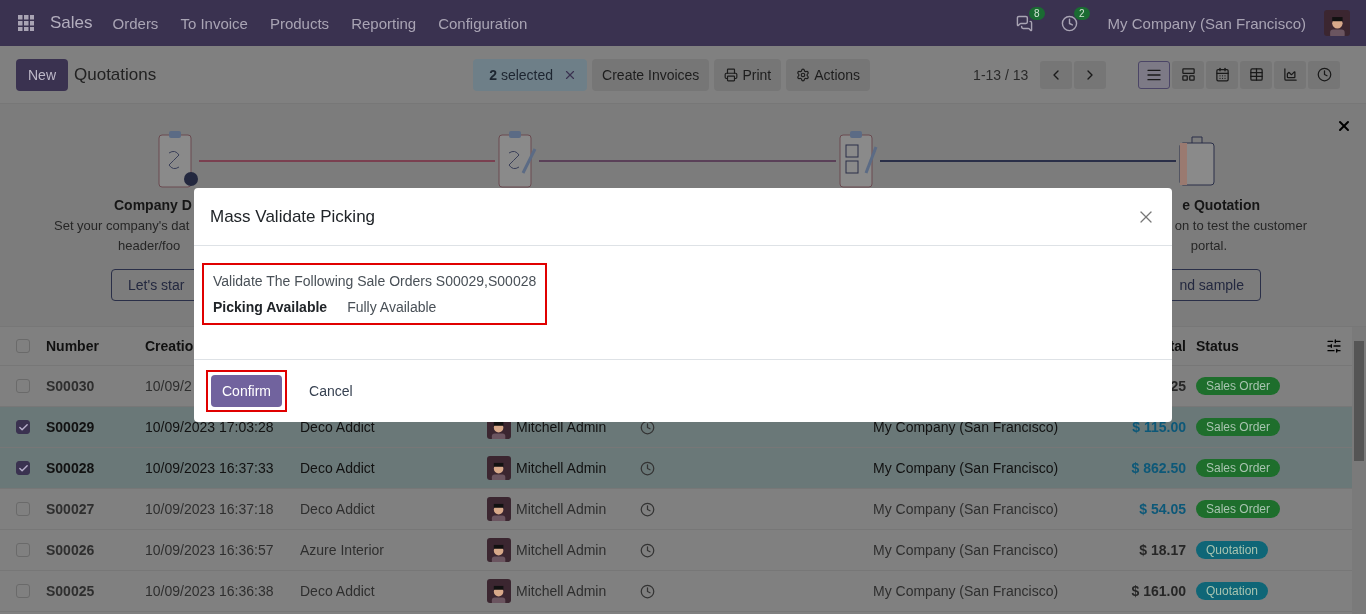  Describe the element at coordinates (153, 205) in the screenshot. I see `step-title: Company D` at that location.